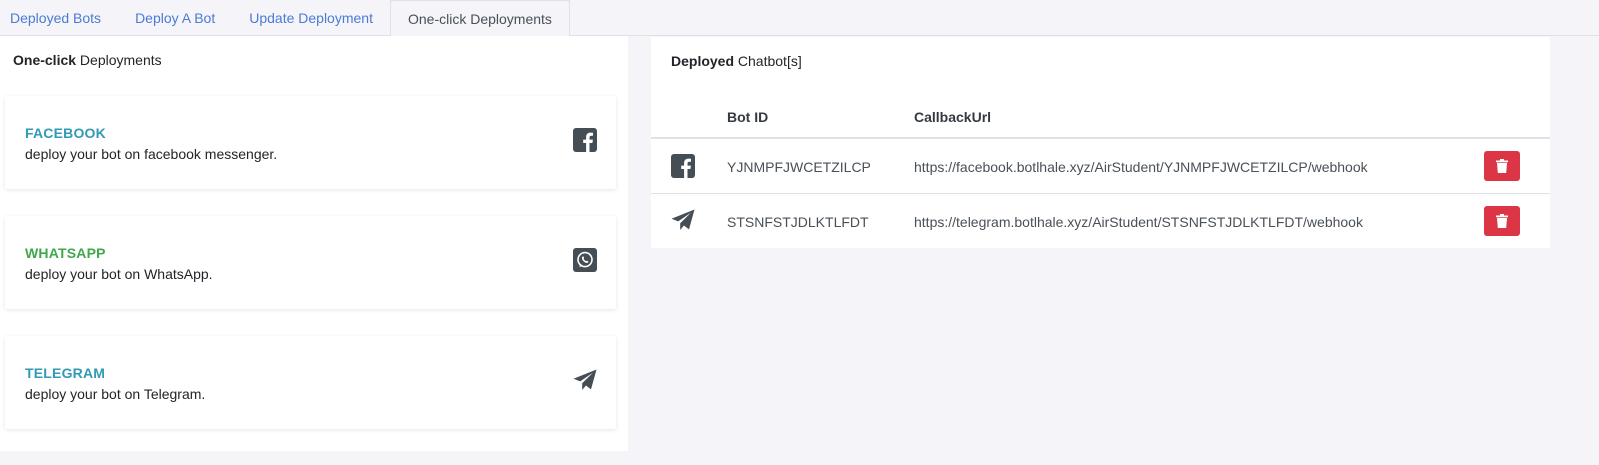 The image size is (1599, 465). I want to click on tab-deployed-bots: Deployed Bots, so click(59, 18).